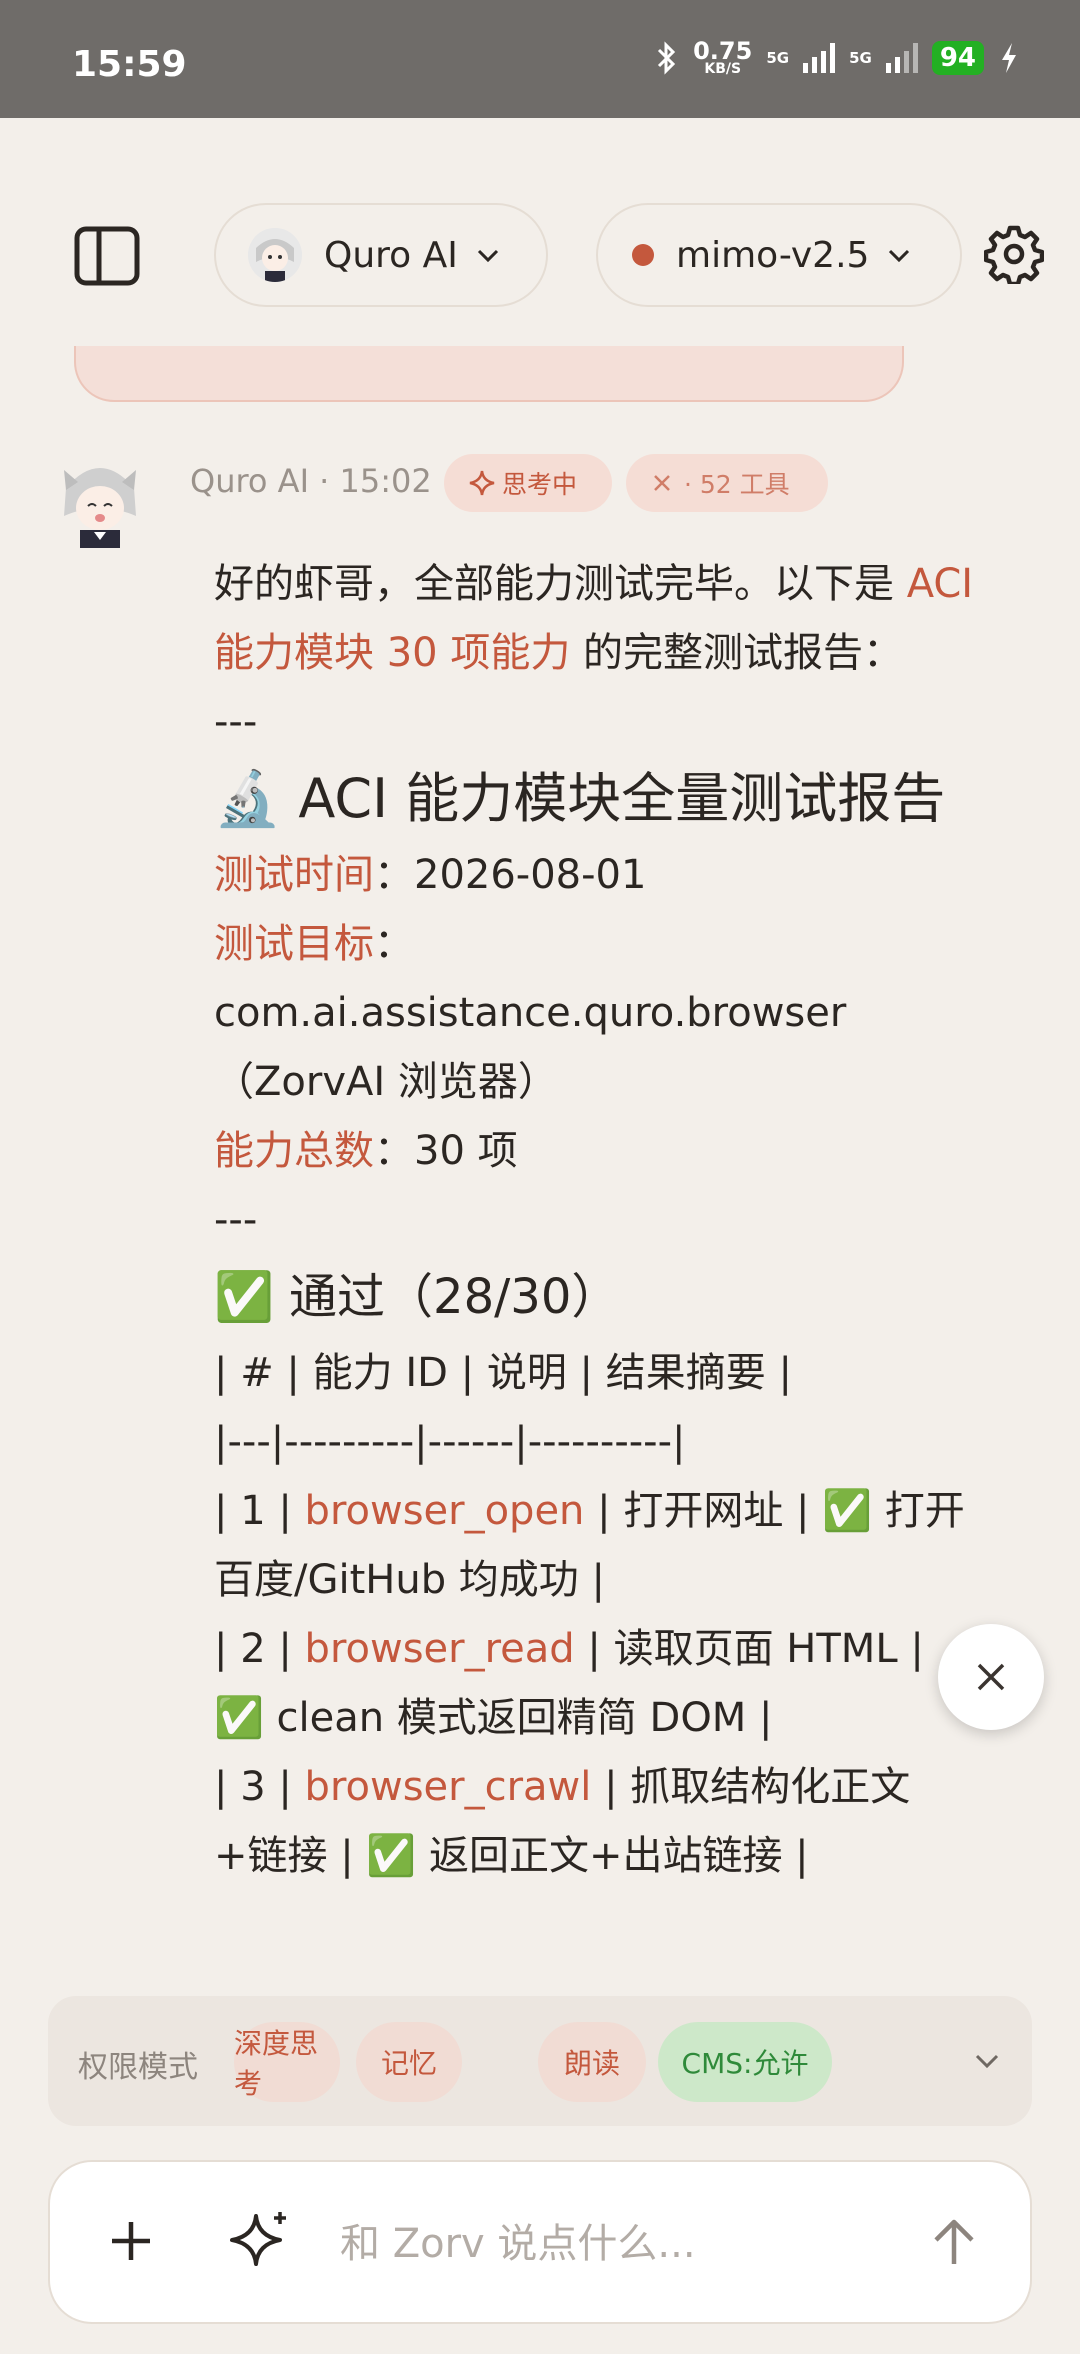  Describe the element at coordinates (448, 1787) in the screenshot. I see `capability-link: browser_crawl` at that location.